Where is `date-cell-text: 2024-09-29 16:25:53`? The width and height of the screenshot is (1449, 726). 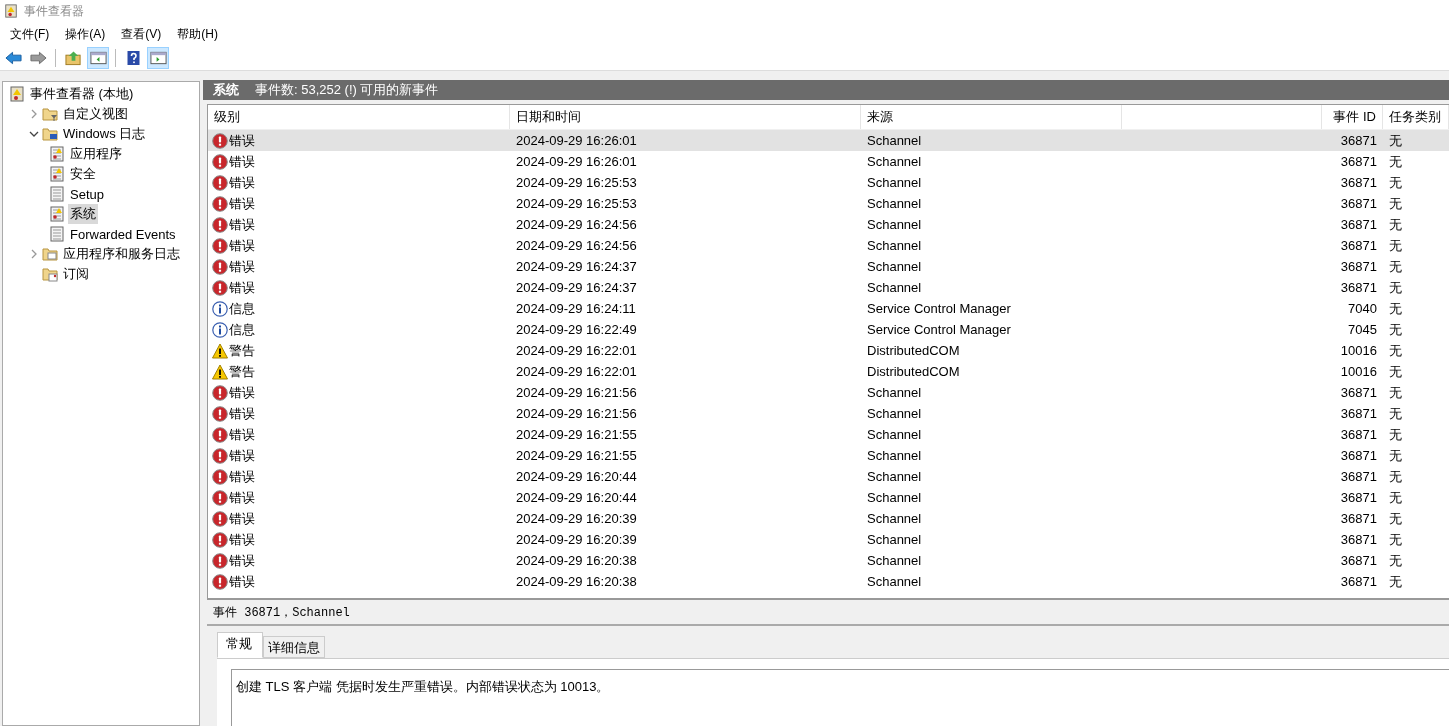 date-cell-text: 2024-09-29 16:25:53 is located at coordinates (576, 182).